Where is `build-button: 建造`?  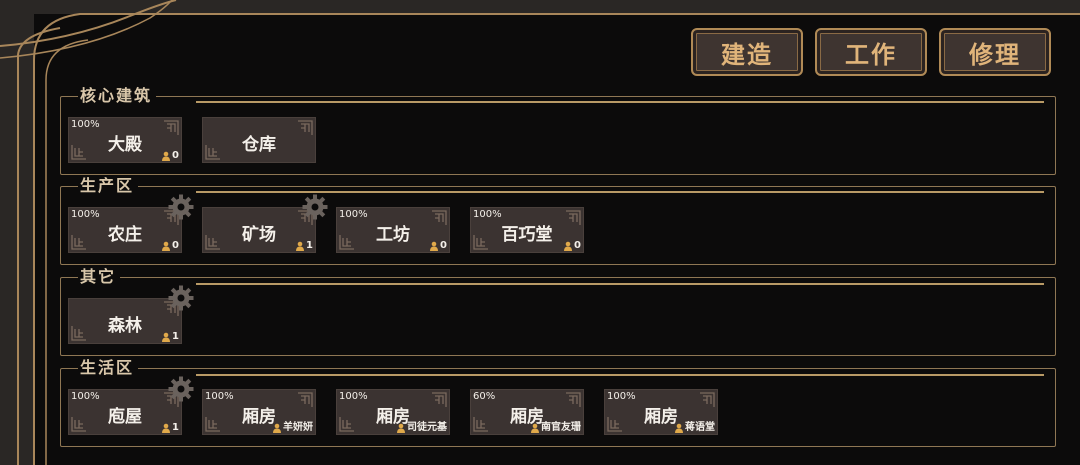 build-button: 建造 is located at coordinates (747, 52).